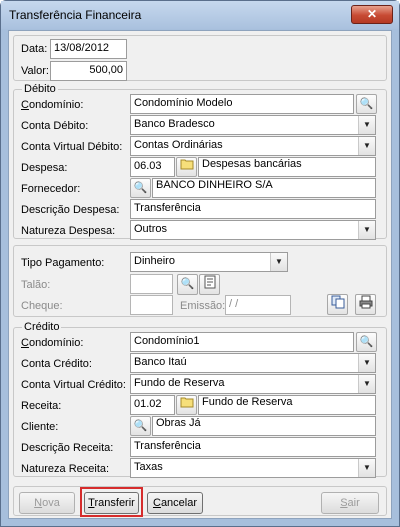 This screenshot has width=400, height=527. I want to click on sair-button: Sair, so click(350, 503).